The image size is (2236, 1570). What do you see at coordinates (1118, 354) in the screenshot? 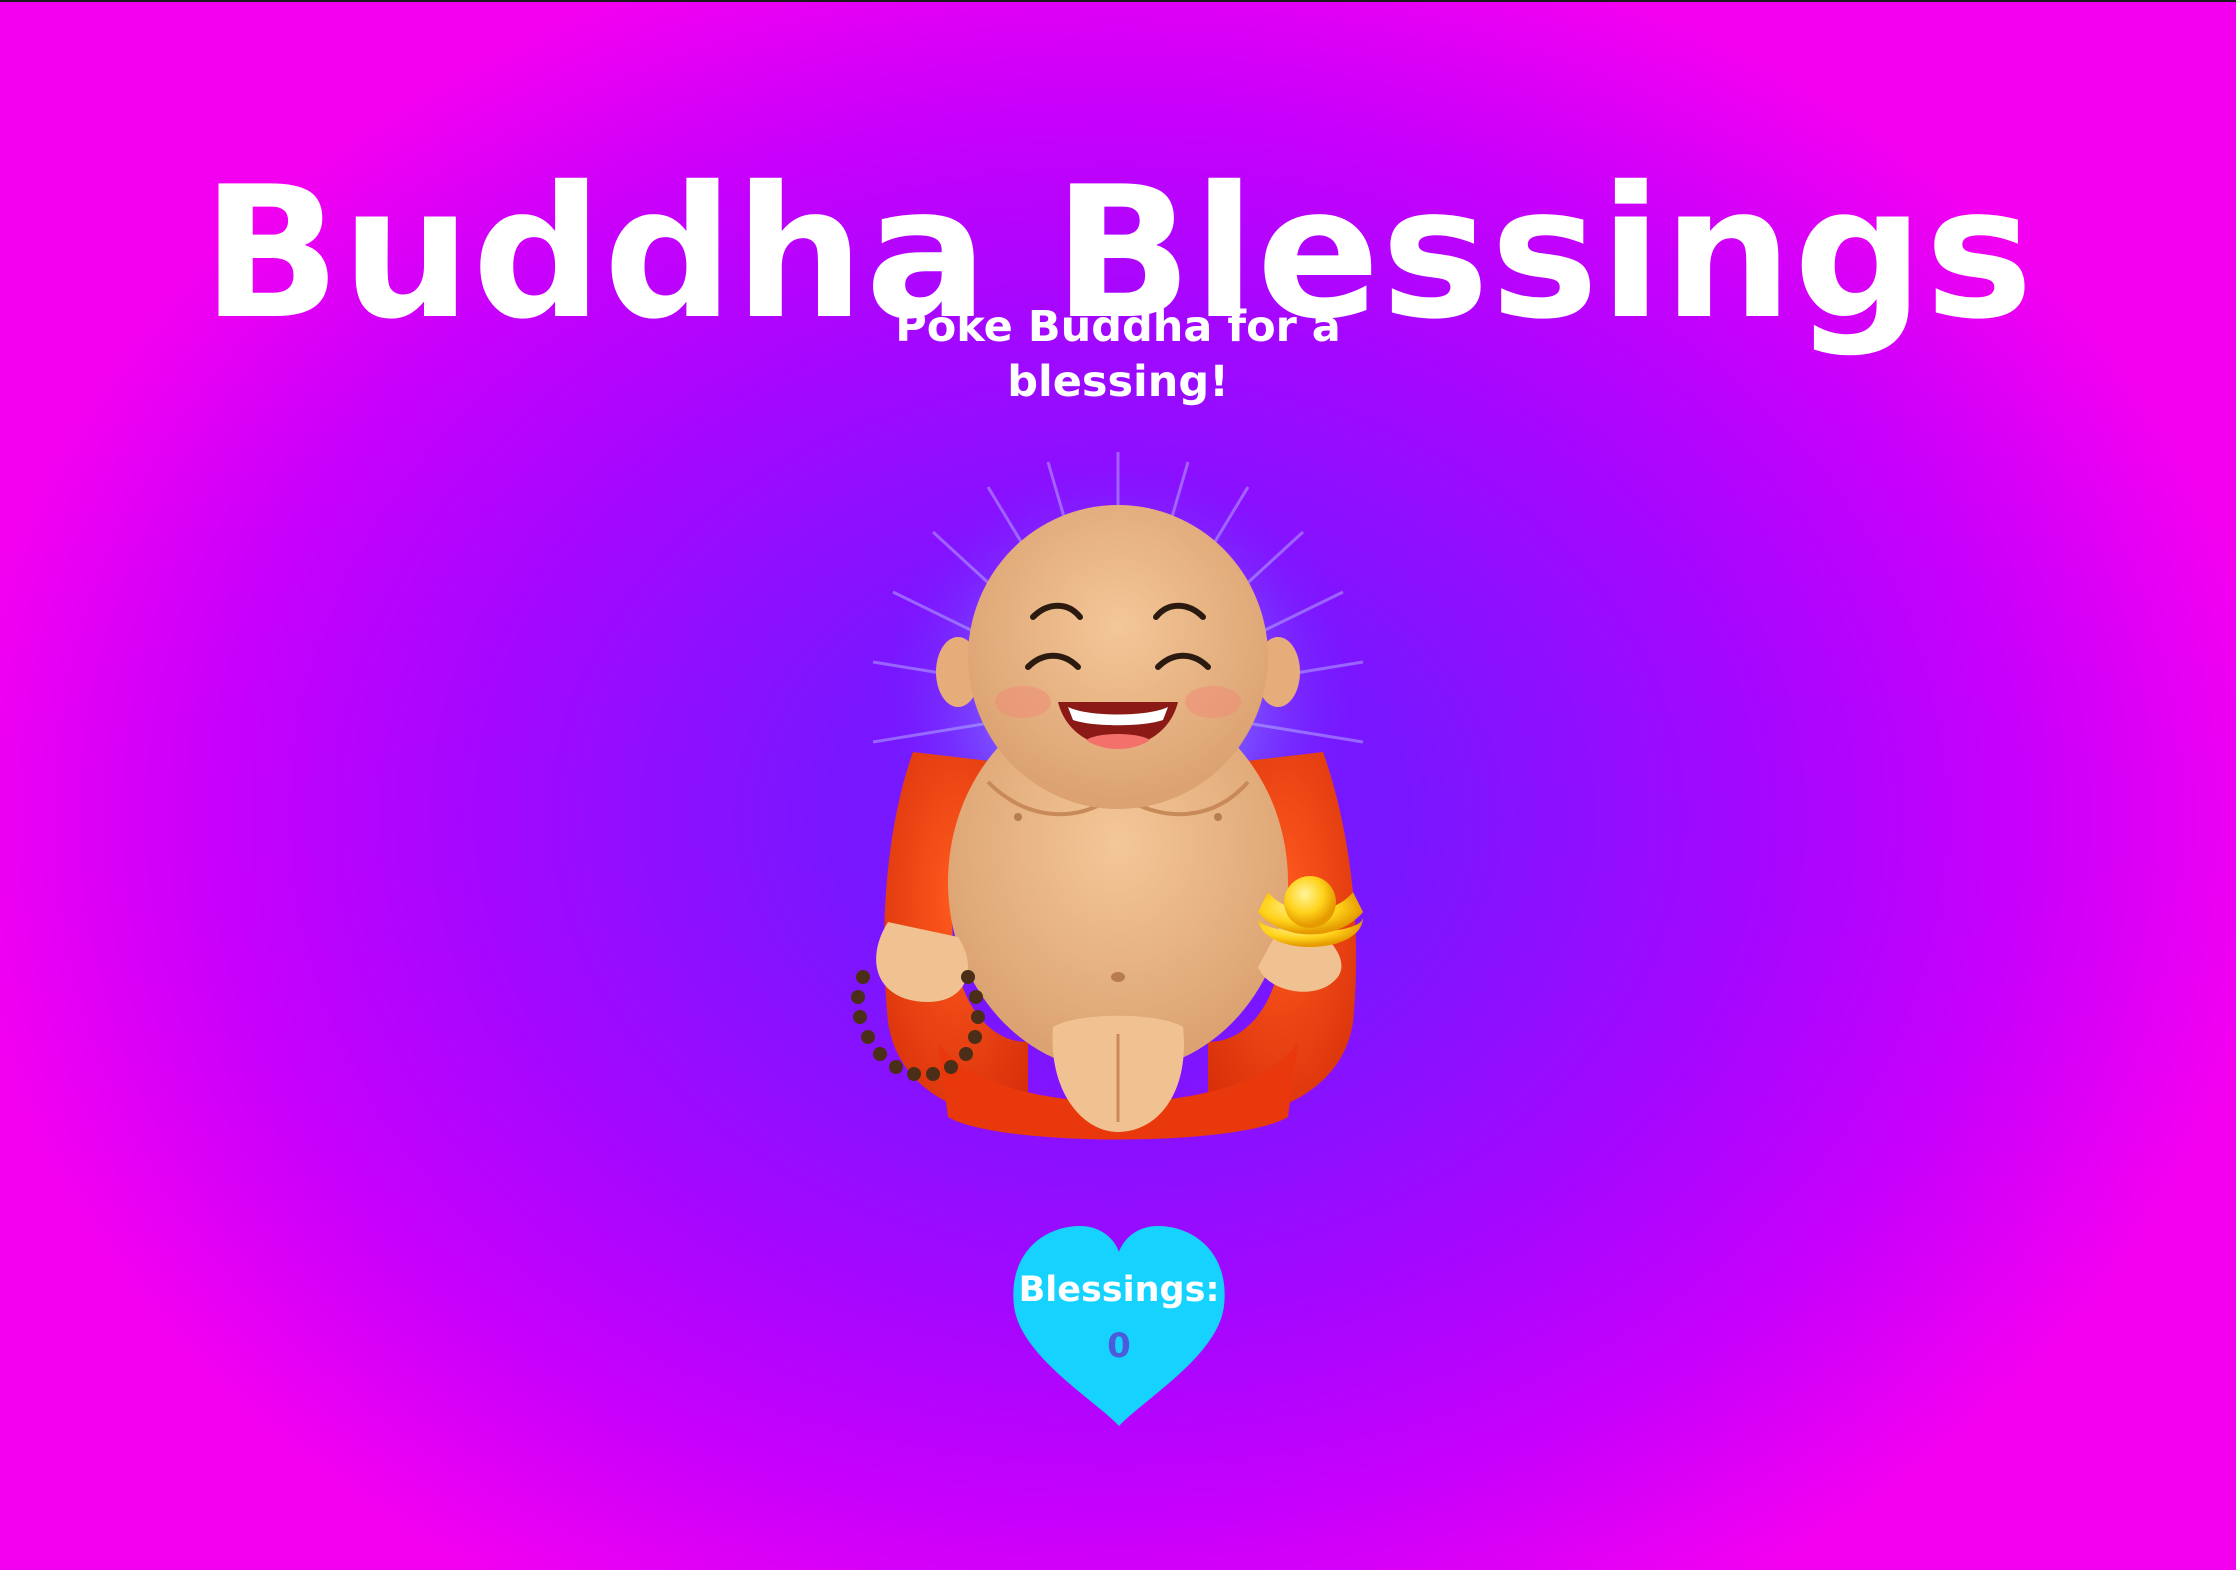
I see `poke-instruction: Poke Buddha for a blessing!` at bounding box center [1118, 354].